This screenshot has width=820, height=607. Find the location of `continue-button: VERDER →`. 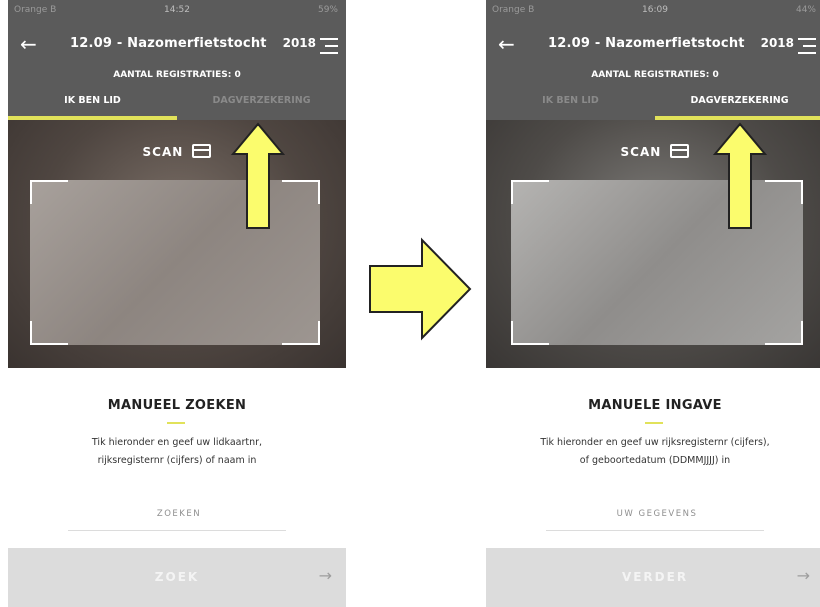

continue-button: VERDER → is located at coordinates (653, 577).